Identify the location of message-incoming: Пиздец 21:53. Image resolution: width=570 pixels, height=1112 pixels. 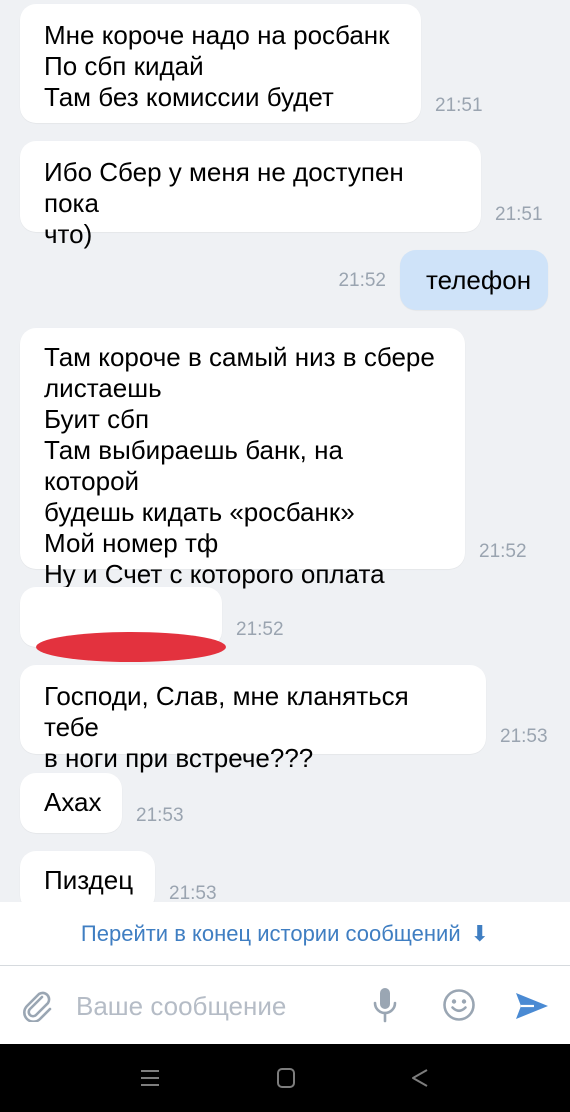
(118, 876).